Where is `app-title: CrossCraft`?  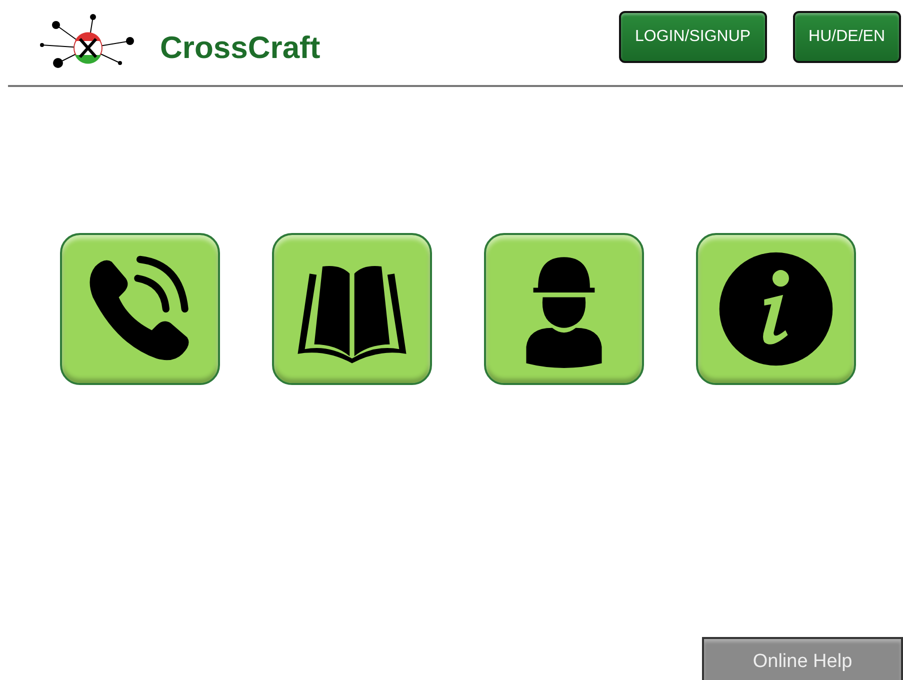
app-title: CrossCraft is located at coordinates (240, 48).